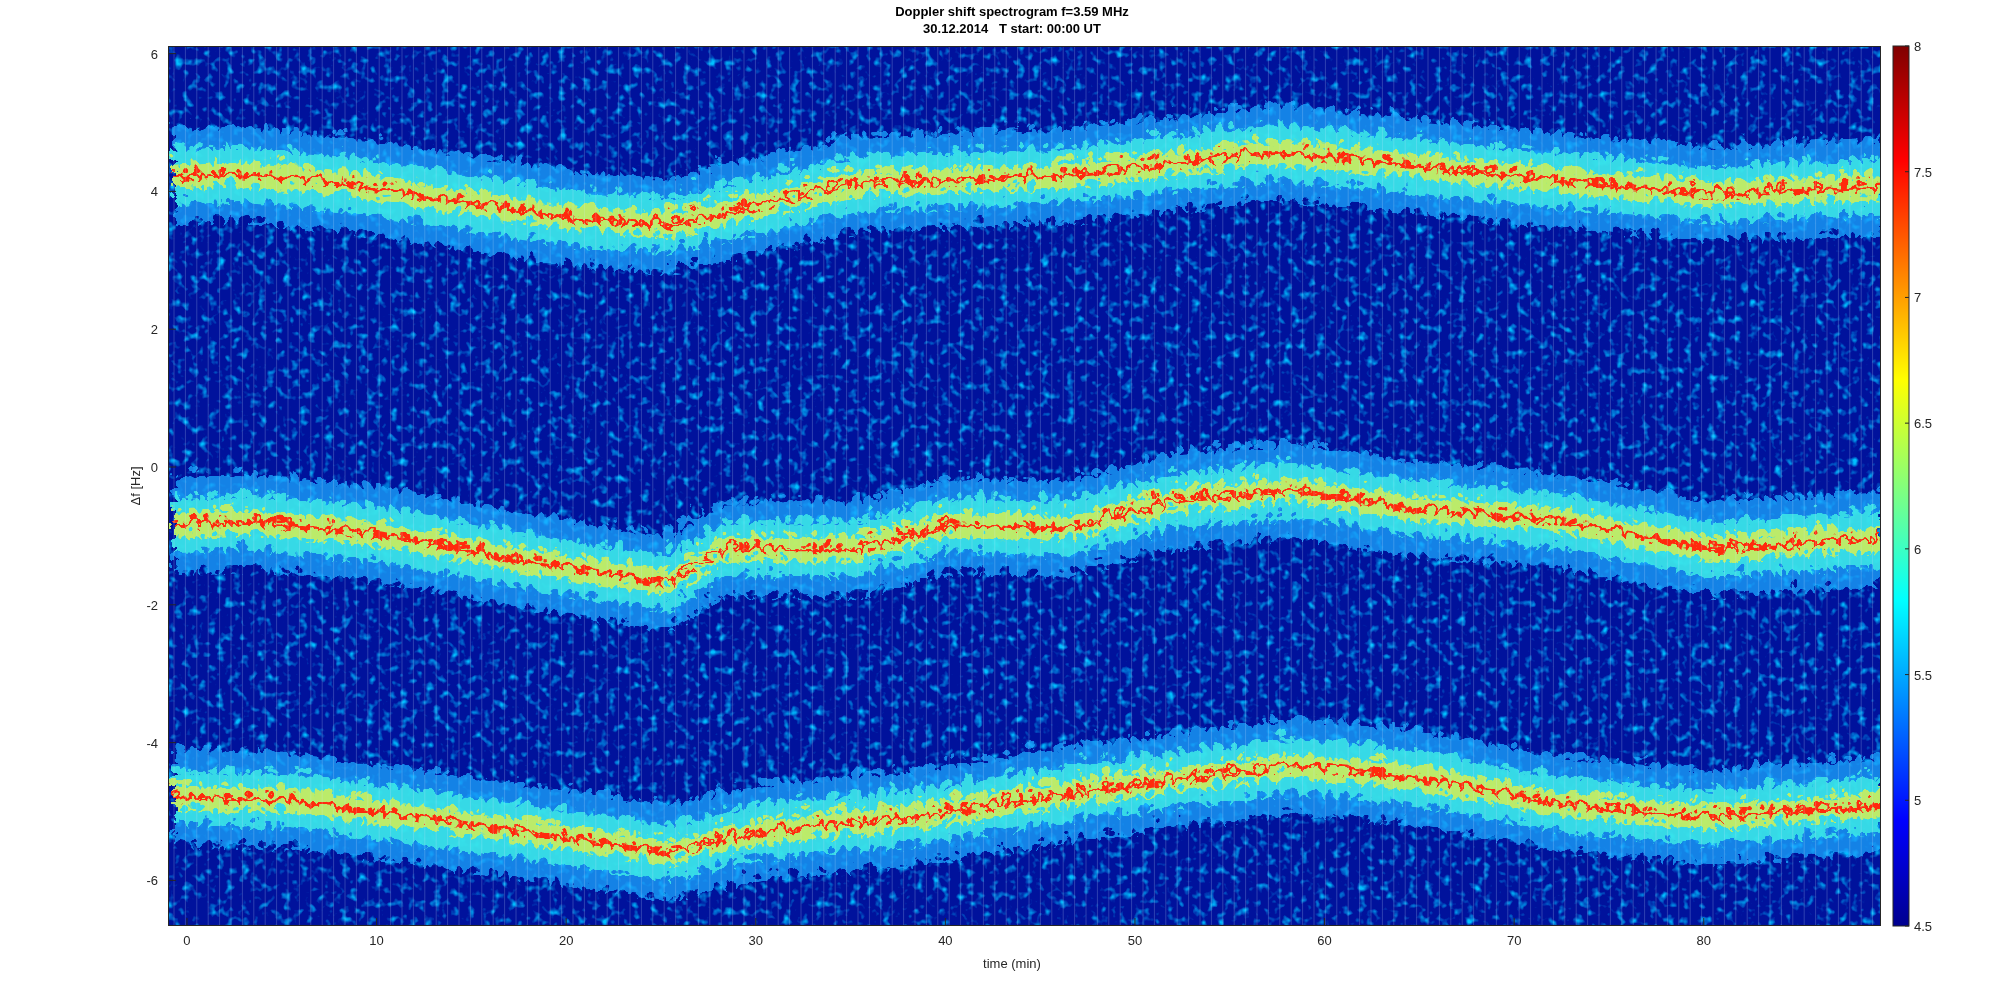 The height and width of the screenshot is (995, 2000). Describe the element at coordinates (187, 940) in the screenshot. I see `x-tick-label: 0` at that location.